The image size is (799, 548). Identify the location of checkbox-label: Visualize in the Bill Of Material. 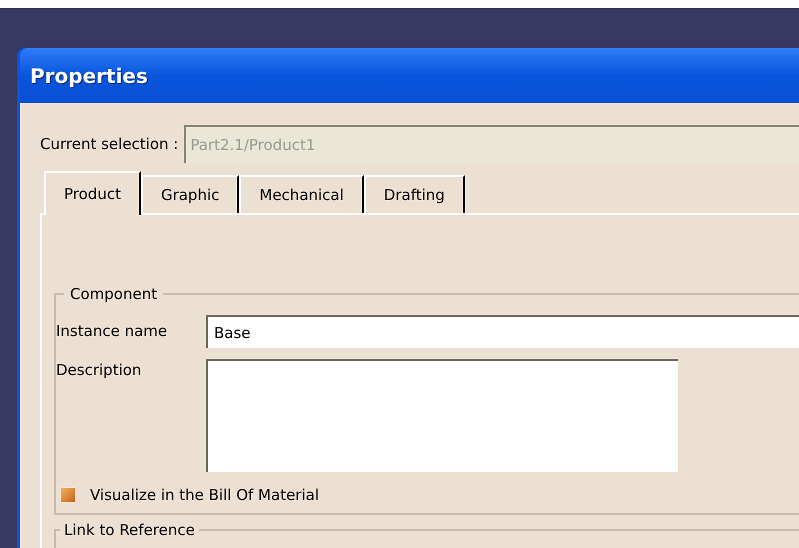
(204, 495).